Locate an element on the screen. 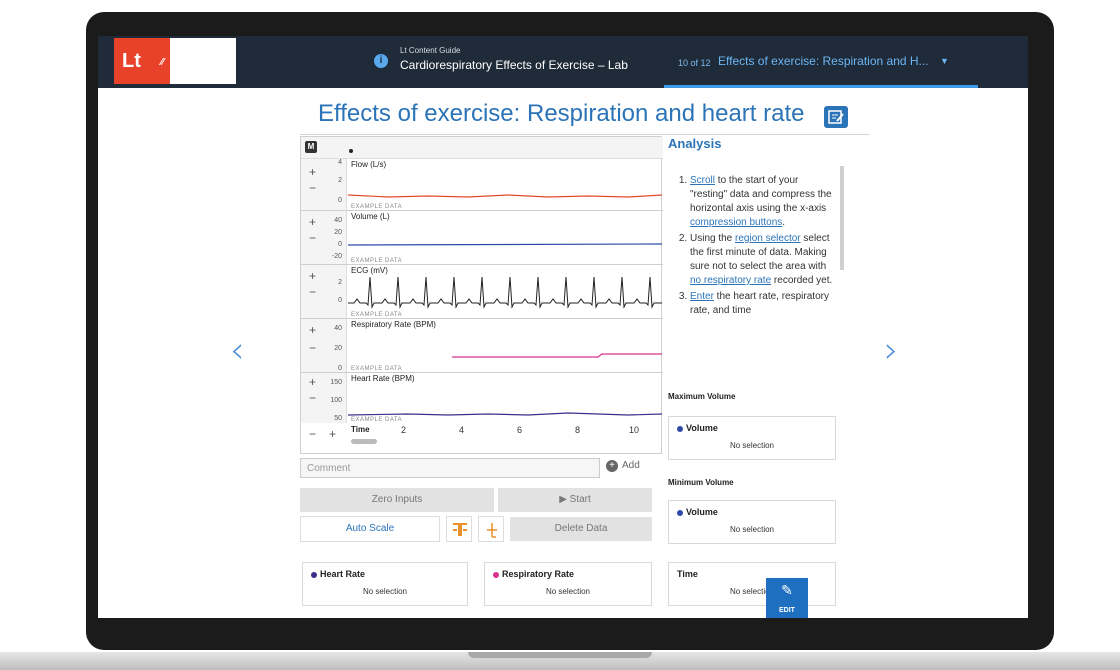  respiratory-rate-stat-label: Respiratory Rate is located at coordinates (533, 574).